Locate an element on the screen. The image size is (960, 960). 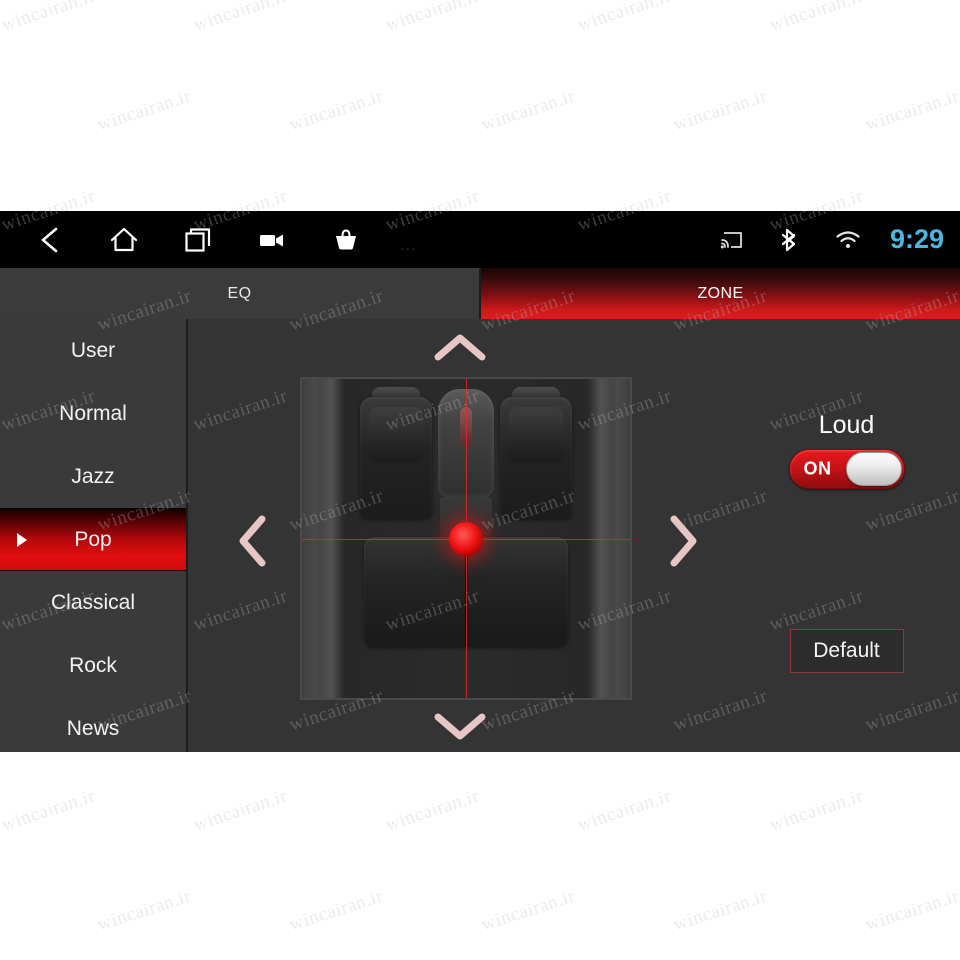
status-icon-group: 9:29 is located at coordinates (828, 239).